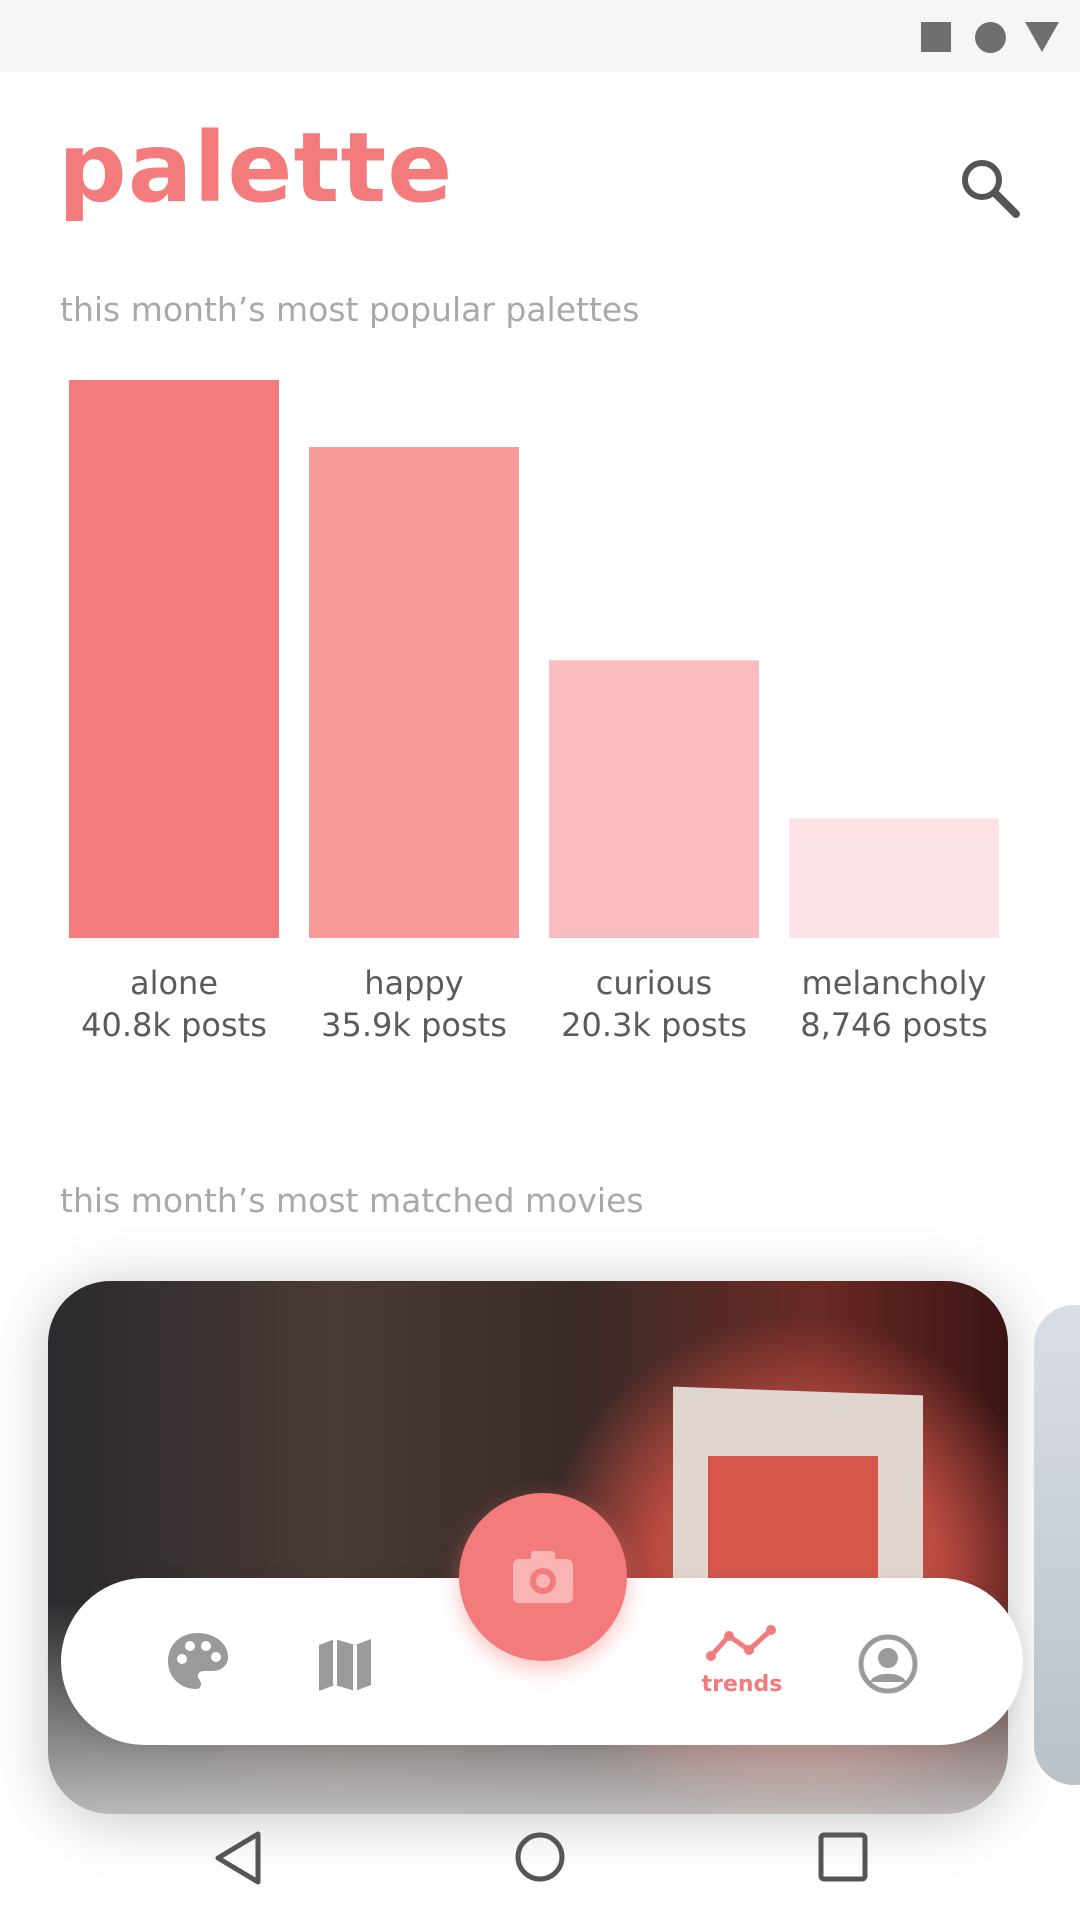 Image resolution: width=1080 pixels, height=1920 pixels. I want to click on map-icon, so click(345, 1665).